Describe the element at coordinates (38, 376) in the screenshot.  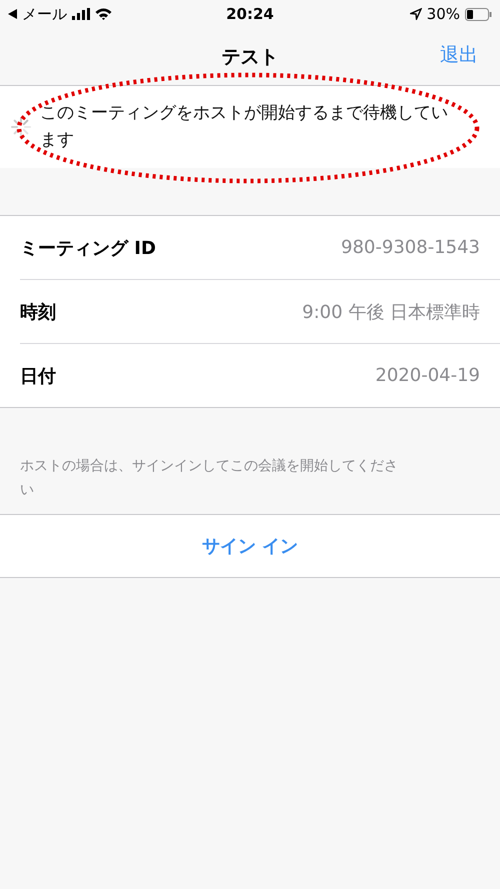
I see `detail-label: 日付` at that location.